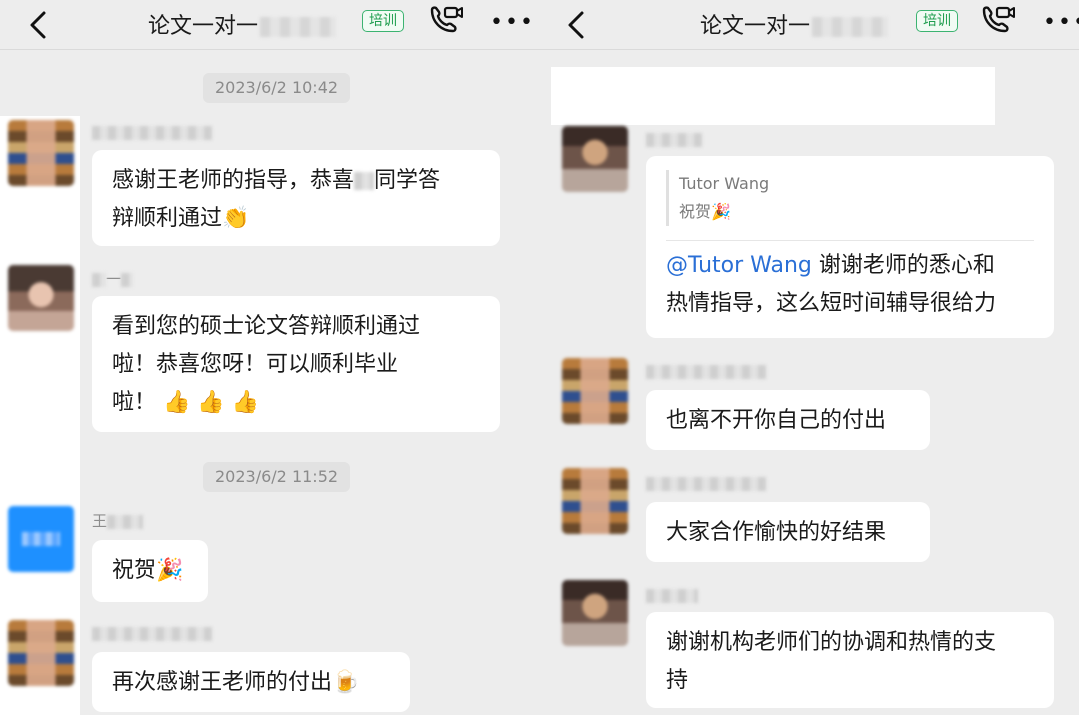 The image size is (1079, 715). Describe the element at coordinates (850, 198) in the screenshot. I see `quoted-message: Tutor Wang 祝贺🎉` at that location.